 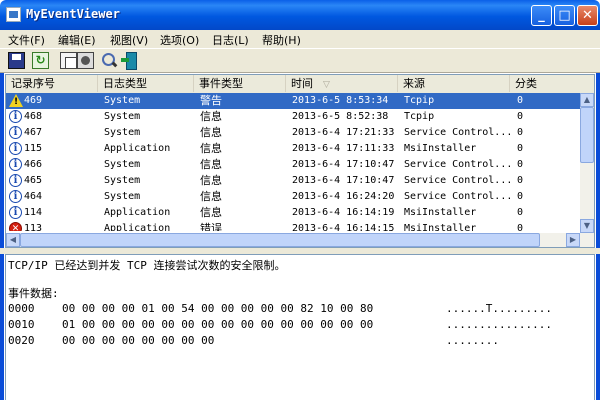 What do you see at coordinates (587, 100) in the screenshot?
I see `scroll-up-icon: ▲` at bounding box center [587, 100].